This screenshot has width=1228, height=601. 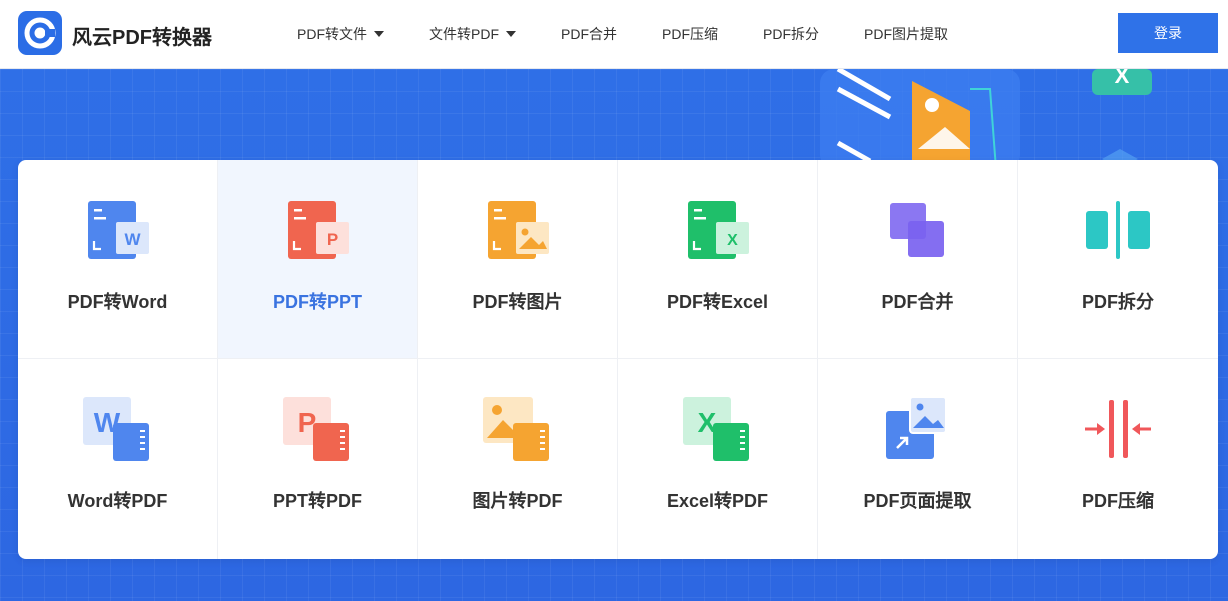 I want to click on tool-ppt-to-pdf: P PPT转PDF, so click(x=318, y=459).